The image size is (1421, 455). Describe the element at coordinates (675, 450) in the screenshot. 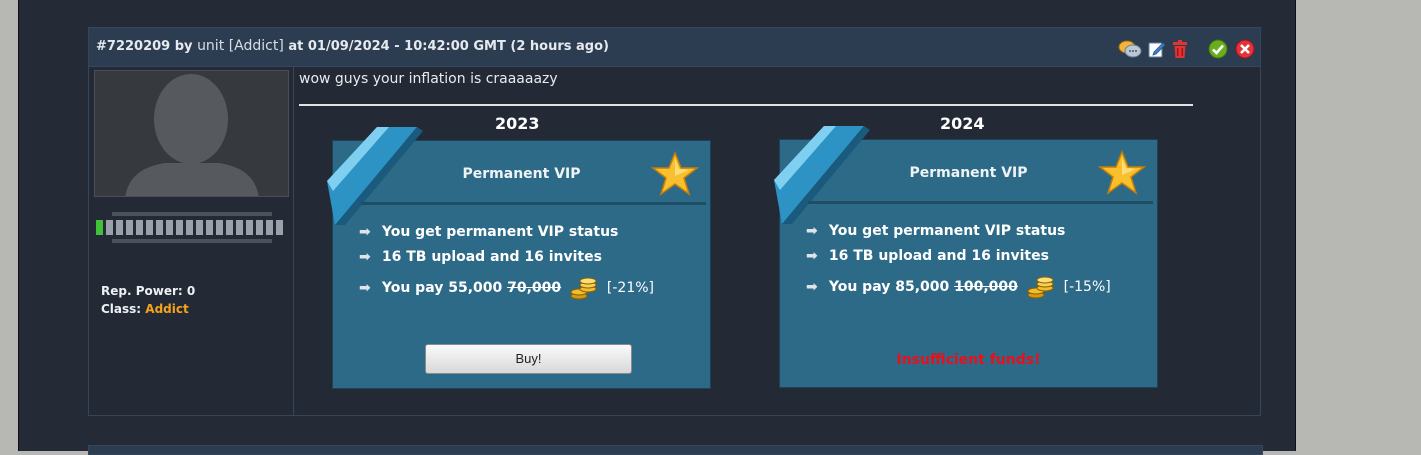

I see `next-post-header` at that location.